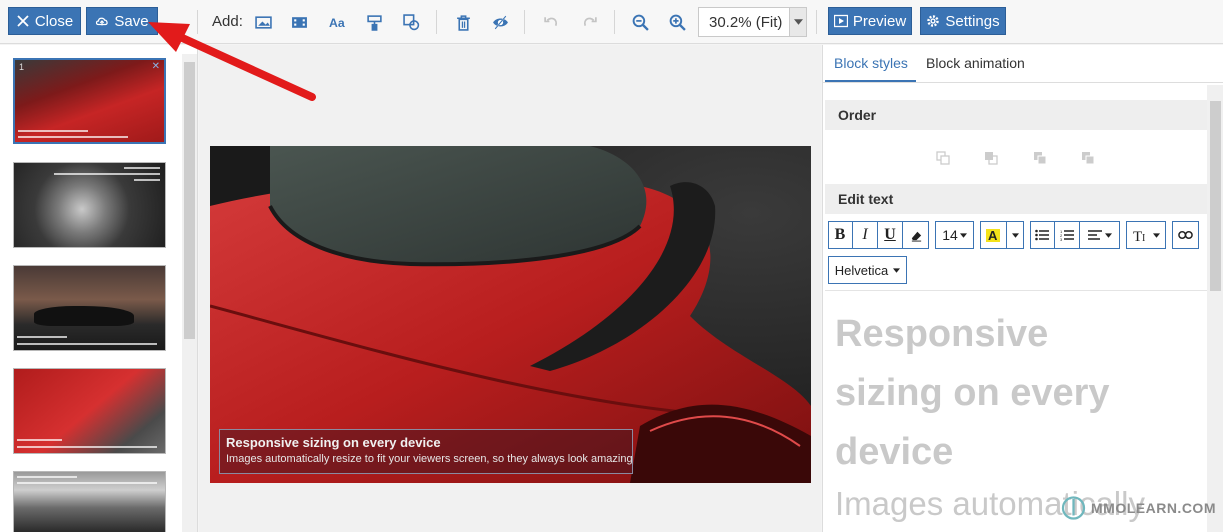 Image resolution: width=1223 pixels, height=532 pixels. I want to click on watermark-logo-icon, so click(1073, 508).